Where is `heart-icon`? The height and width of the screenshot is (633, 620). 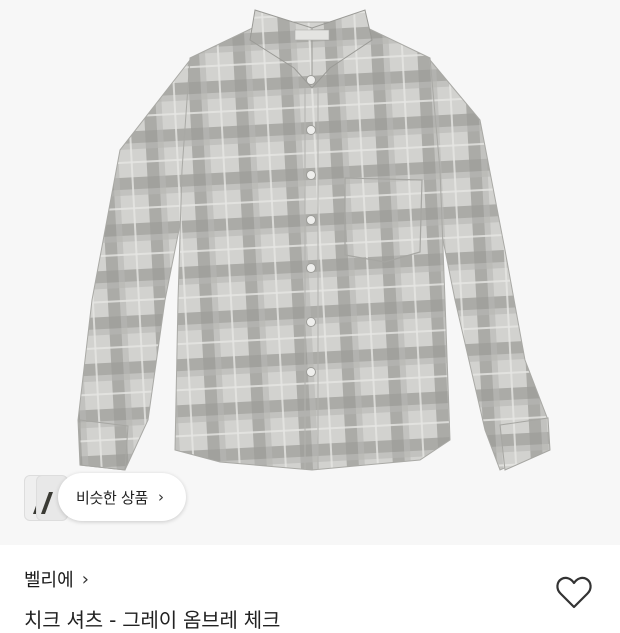
heart-icon is located at coordinates (574, 592).